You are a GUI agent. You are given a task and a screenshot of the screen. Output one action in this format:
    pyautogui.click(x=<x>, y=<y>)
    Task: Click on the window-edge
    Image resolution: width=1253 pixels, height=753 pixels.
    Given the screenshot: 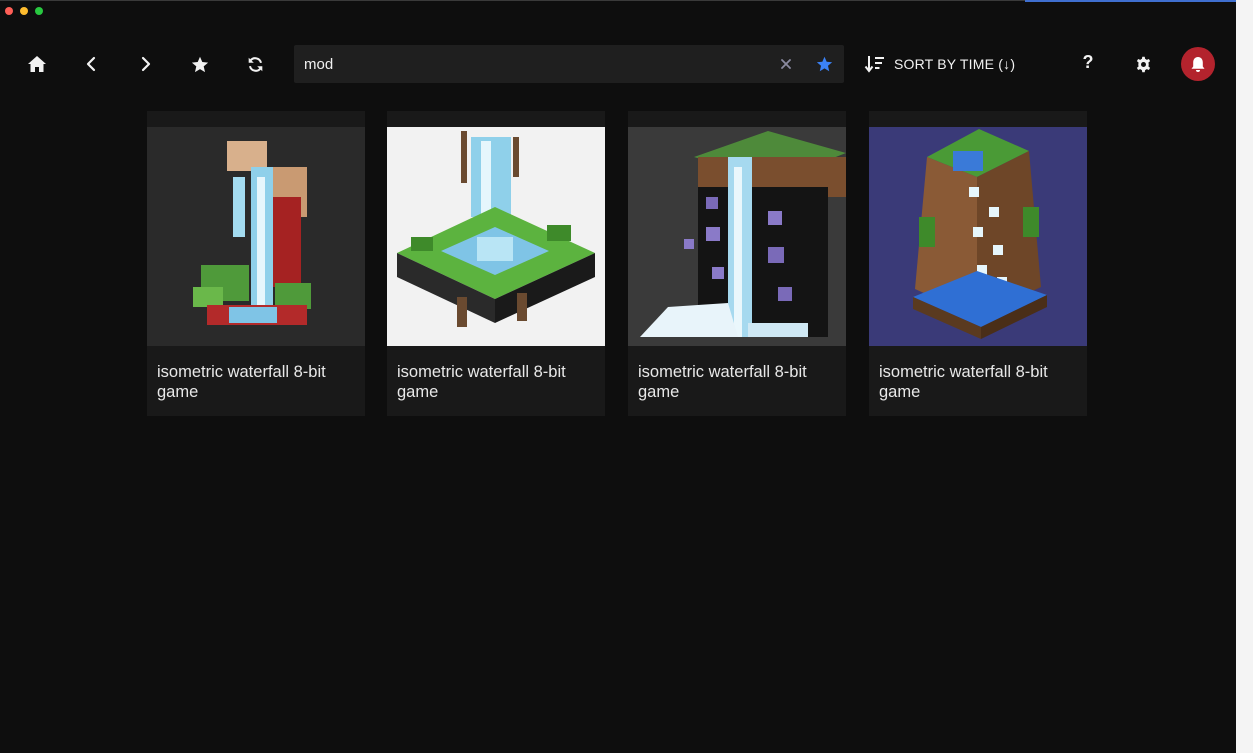 What is the action you would take?
    pyautogui.click(x=1244, y=376)
    